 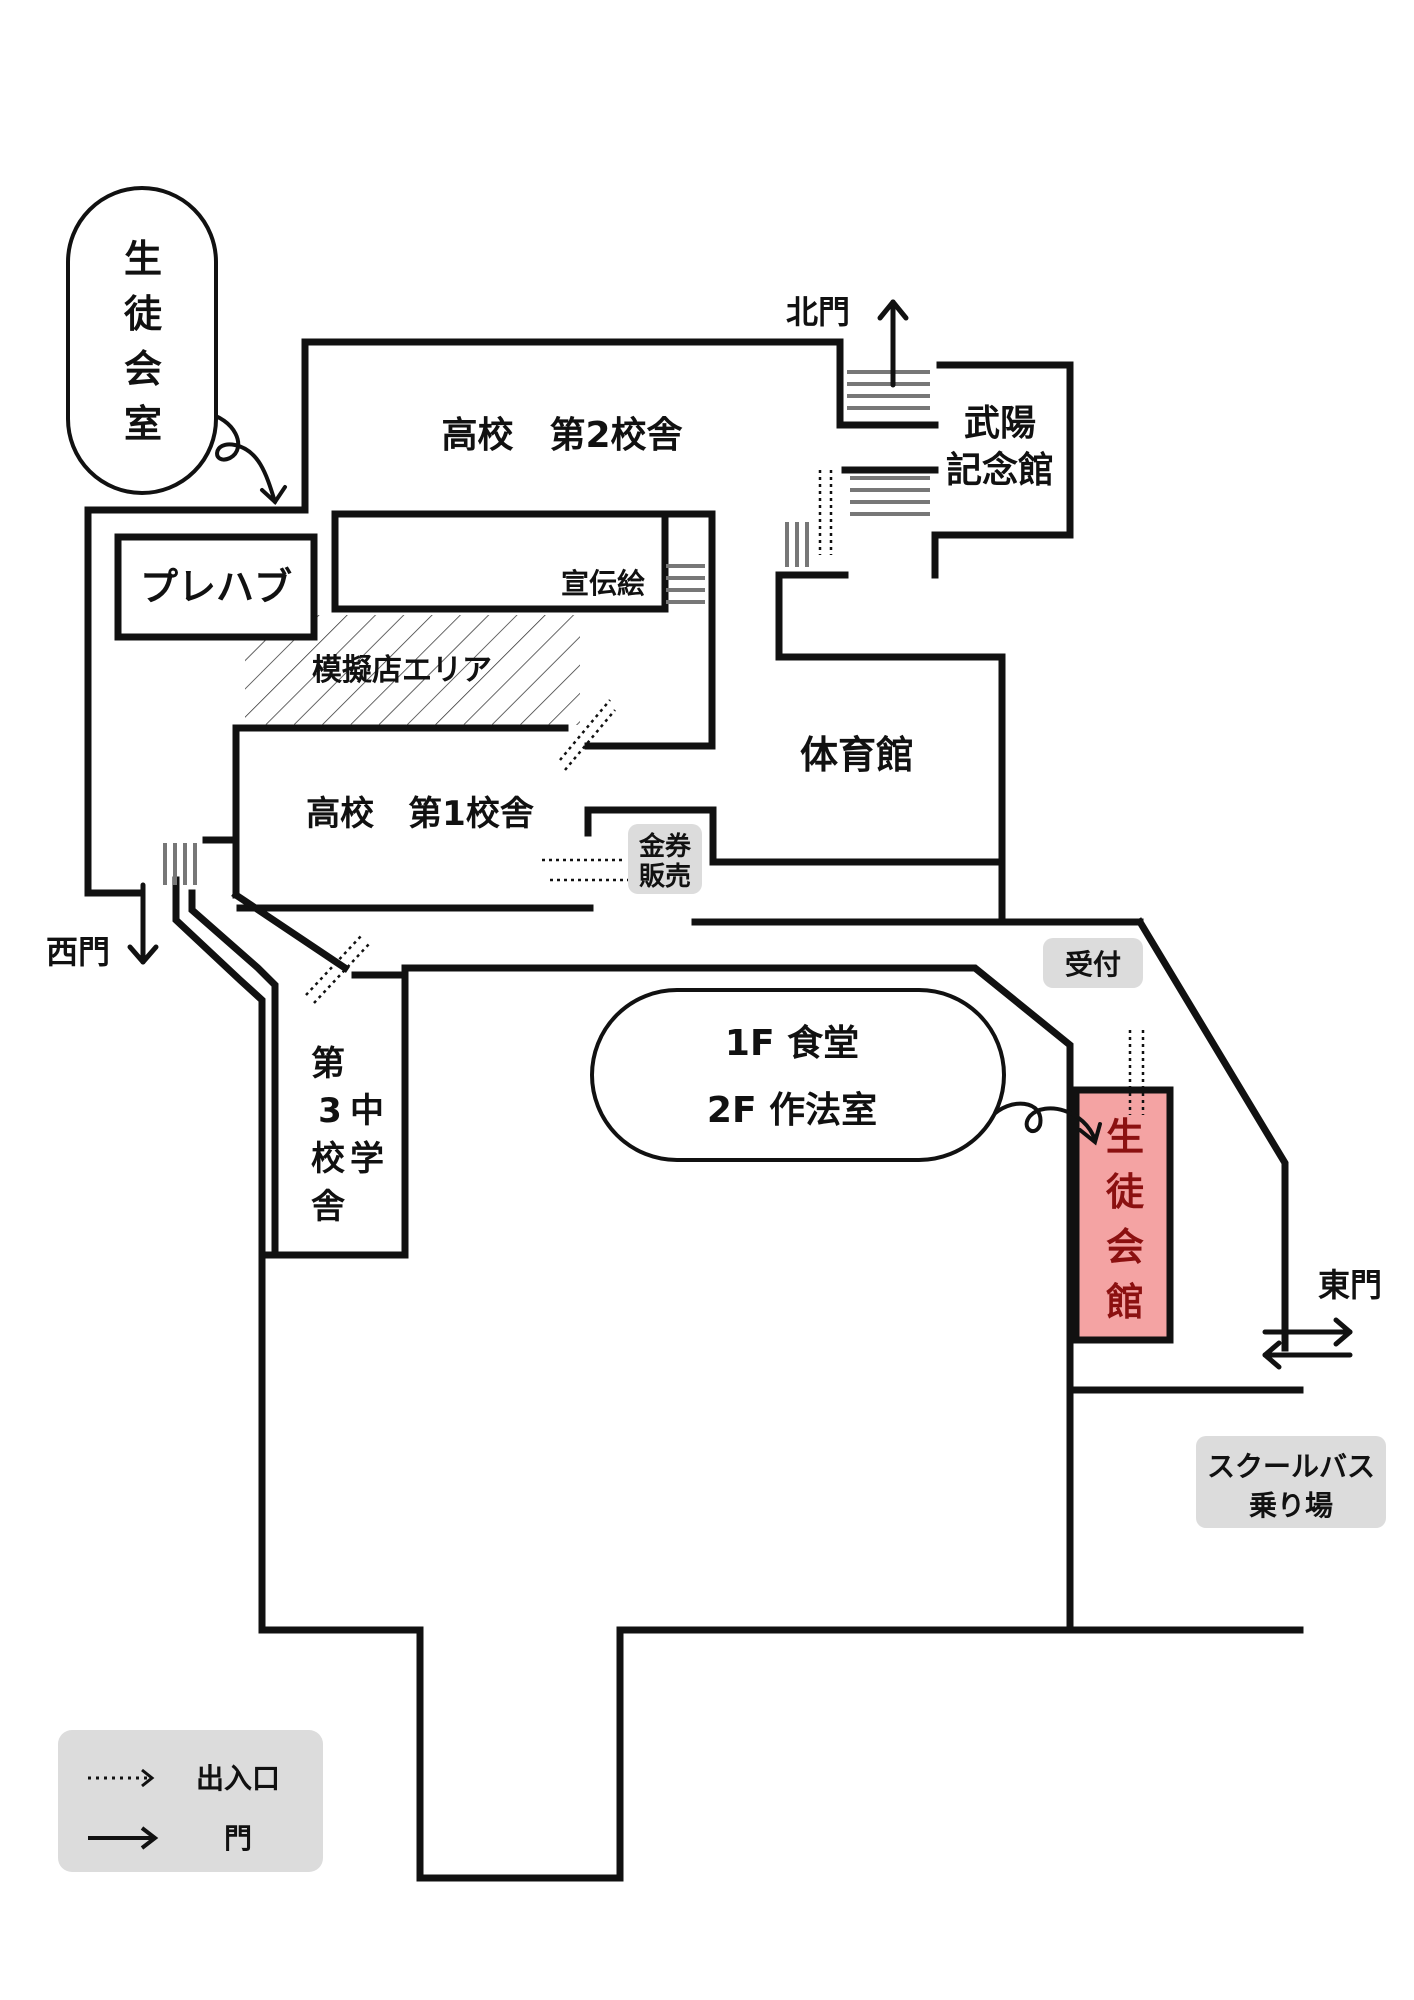 I want to click on student-room-char: 生, so click(x=143, y=259).